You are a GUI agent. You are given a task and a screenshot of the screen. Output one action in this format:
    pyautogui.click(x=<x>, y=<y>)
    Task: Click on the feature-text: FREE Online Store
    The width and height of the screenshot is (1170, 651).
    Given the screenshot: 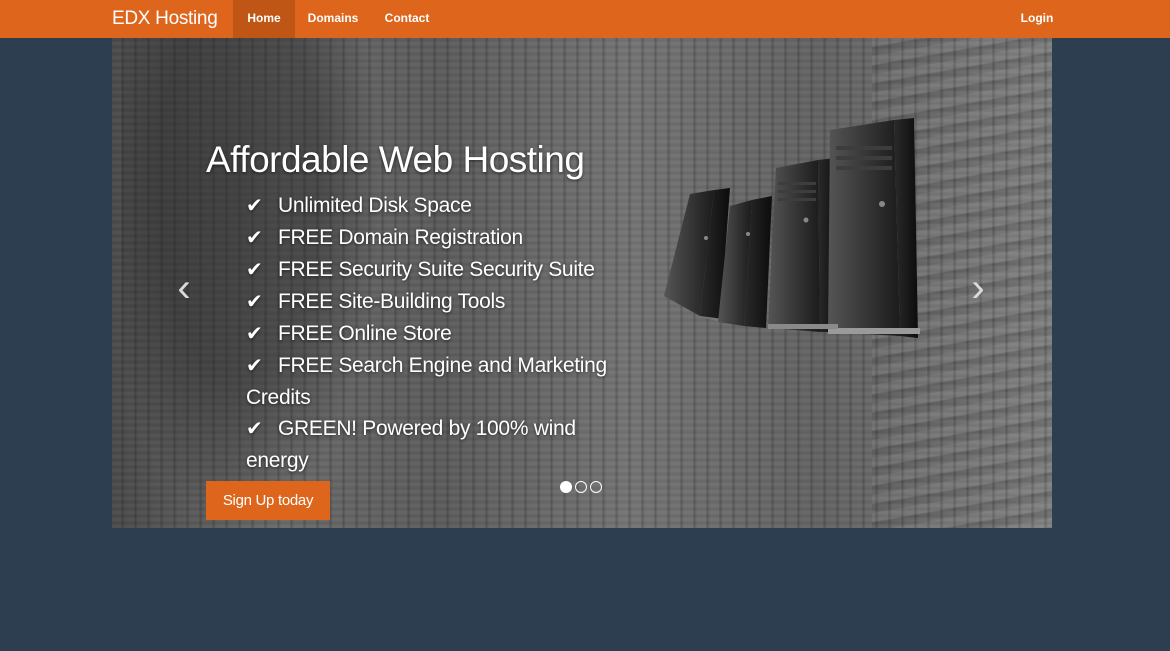 What is the action you would take?
    pyautogui.click(x=365, y=333)
    